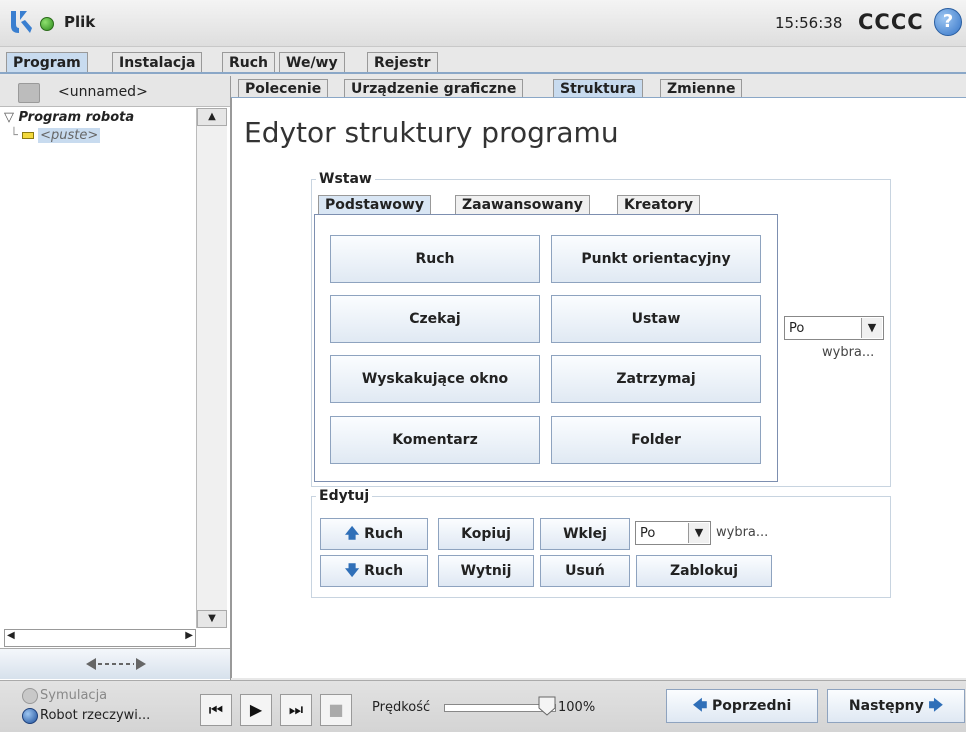 The height and width of the screenshot is (732, 966). Describe the element at coordinates (283, 88) in the screenshot. I see `tab-command: Polecenie` at that location.